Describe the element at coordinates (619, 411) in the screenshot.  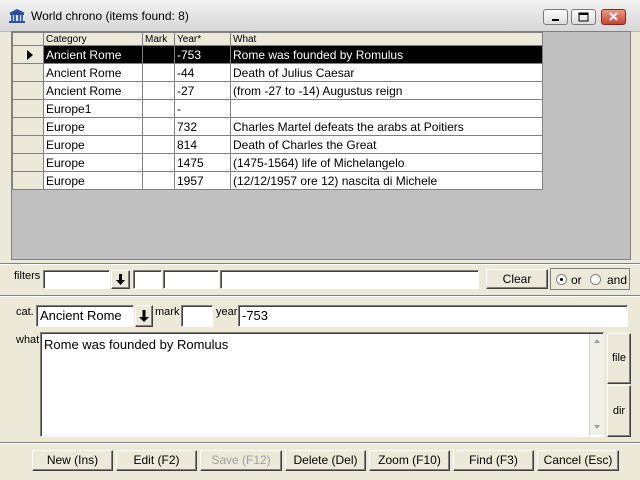
I see `dir-button: dir` at that location.